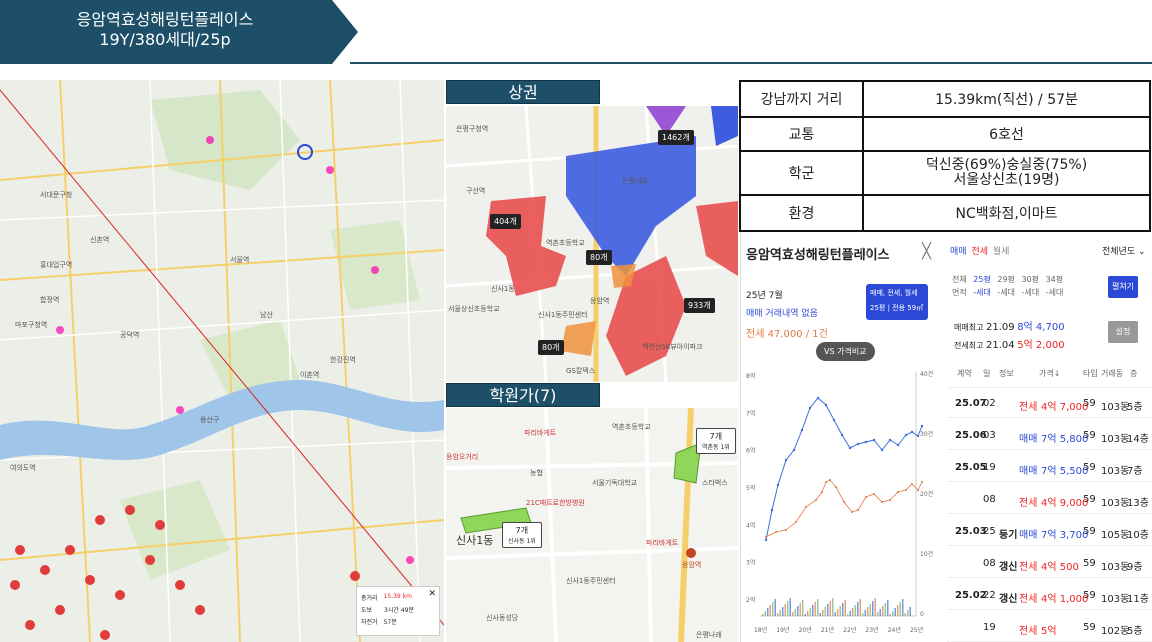 This screenshot has width=1152, height=642. I want to click on close-icon: ✕, so click(432, 594).